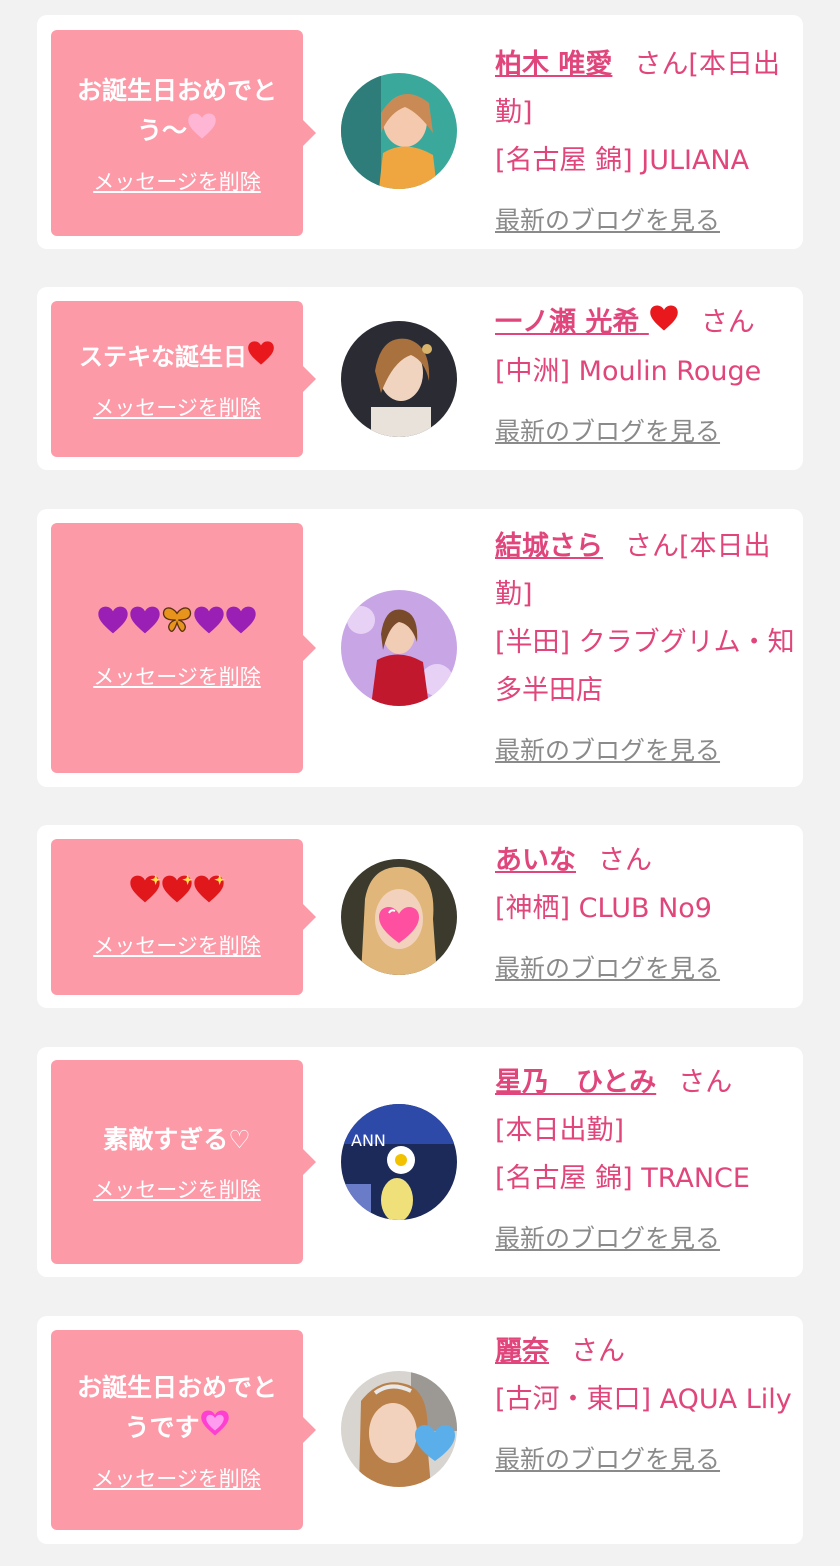 Image resolution: width=840 pixels, height=1566 pixels. Describe the element at coordinates (645, 666) in the screenshot. I see `shop-text: [半田] クラブグリム・知多半田店` at that location.